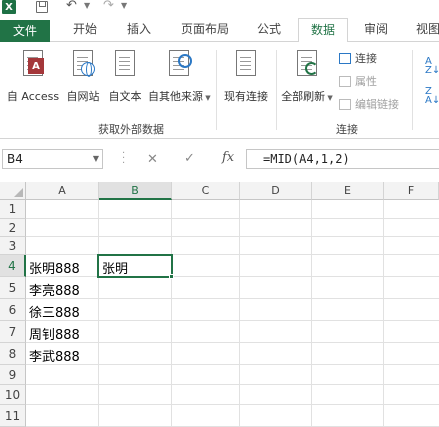 Image resolution: width=439 pixels, height=427 pixels. I want to click on tab-view: 视图, so click(422, 29).